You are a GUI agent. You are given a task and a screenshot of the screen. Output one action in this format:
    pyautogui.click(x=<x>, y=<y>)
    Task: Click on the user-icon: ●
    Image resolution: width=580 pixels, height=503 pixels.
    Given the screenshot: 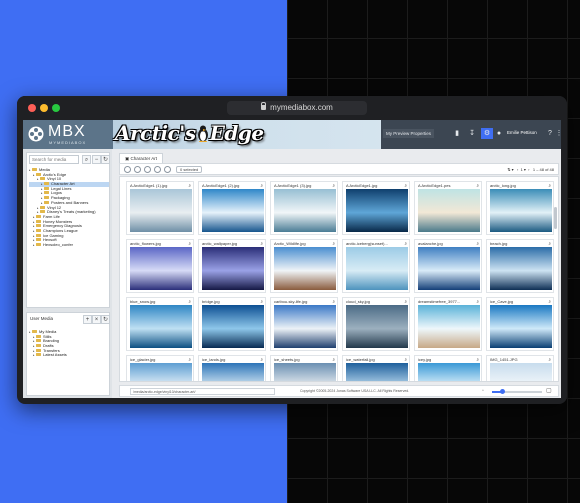 What is the action you would take?
    pyautogui.click(x=499, y=133)
    